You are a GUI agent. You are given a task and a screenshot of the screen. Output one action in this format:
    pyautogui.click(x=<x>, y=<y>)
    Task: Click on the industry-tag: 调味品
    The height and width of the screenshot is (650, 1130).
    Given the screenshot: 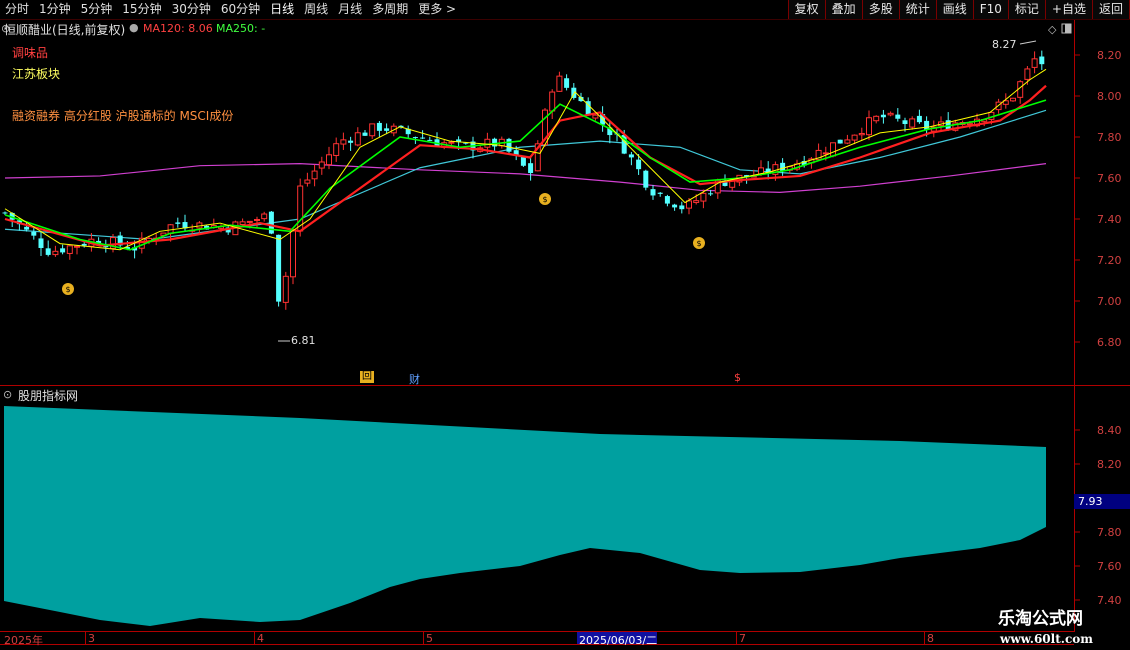 What is the action you would take?
    pyautogui.click(x=30, y=52)
    